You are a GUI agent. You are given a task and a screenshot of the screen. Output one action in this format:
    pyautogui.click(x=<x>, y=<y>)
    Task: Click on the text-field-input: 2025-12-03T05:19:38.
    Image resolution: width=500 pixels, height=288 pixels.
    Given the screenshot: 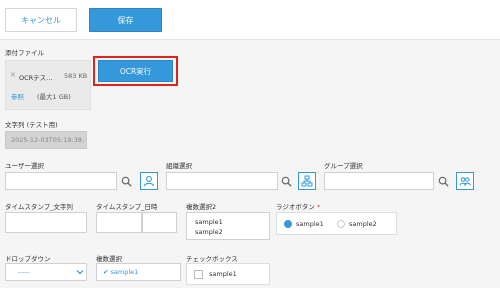 What is the action you would take?
    pyautogui.click(x=46, y=140)
    